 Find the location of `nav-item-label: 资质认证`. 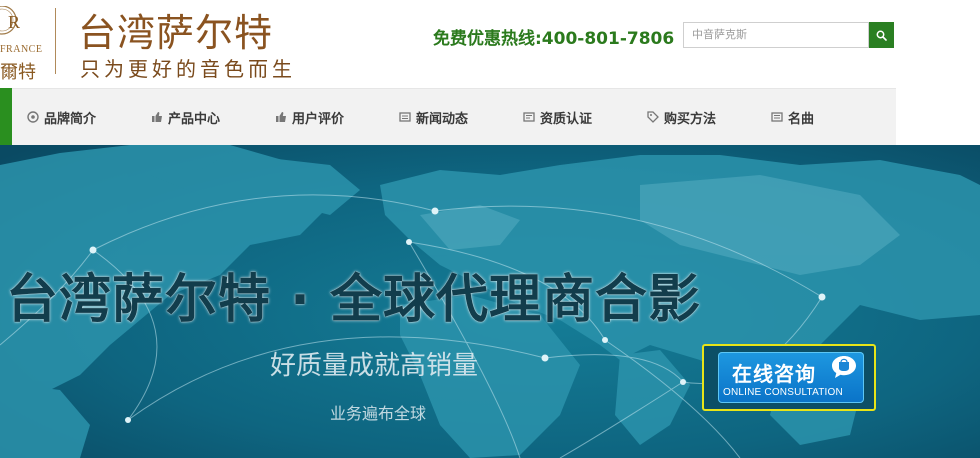

nav-item-label: 资质认证 is located at coordinates (566, 119).